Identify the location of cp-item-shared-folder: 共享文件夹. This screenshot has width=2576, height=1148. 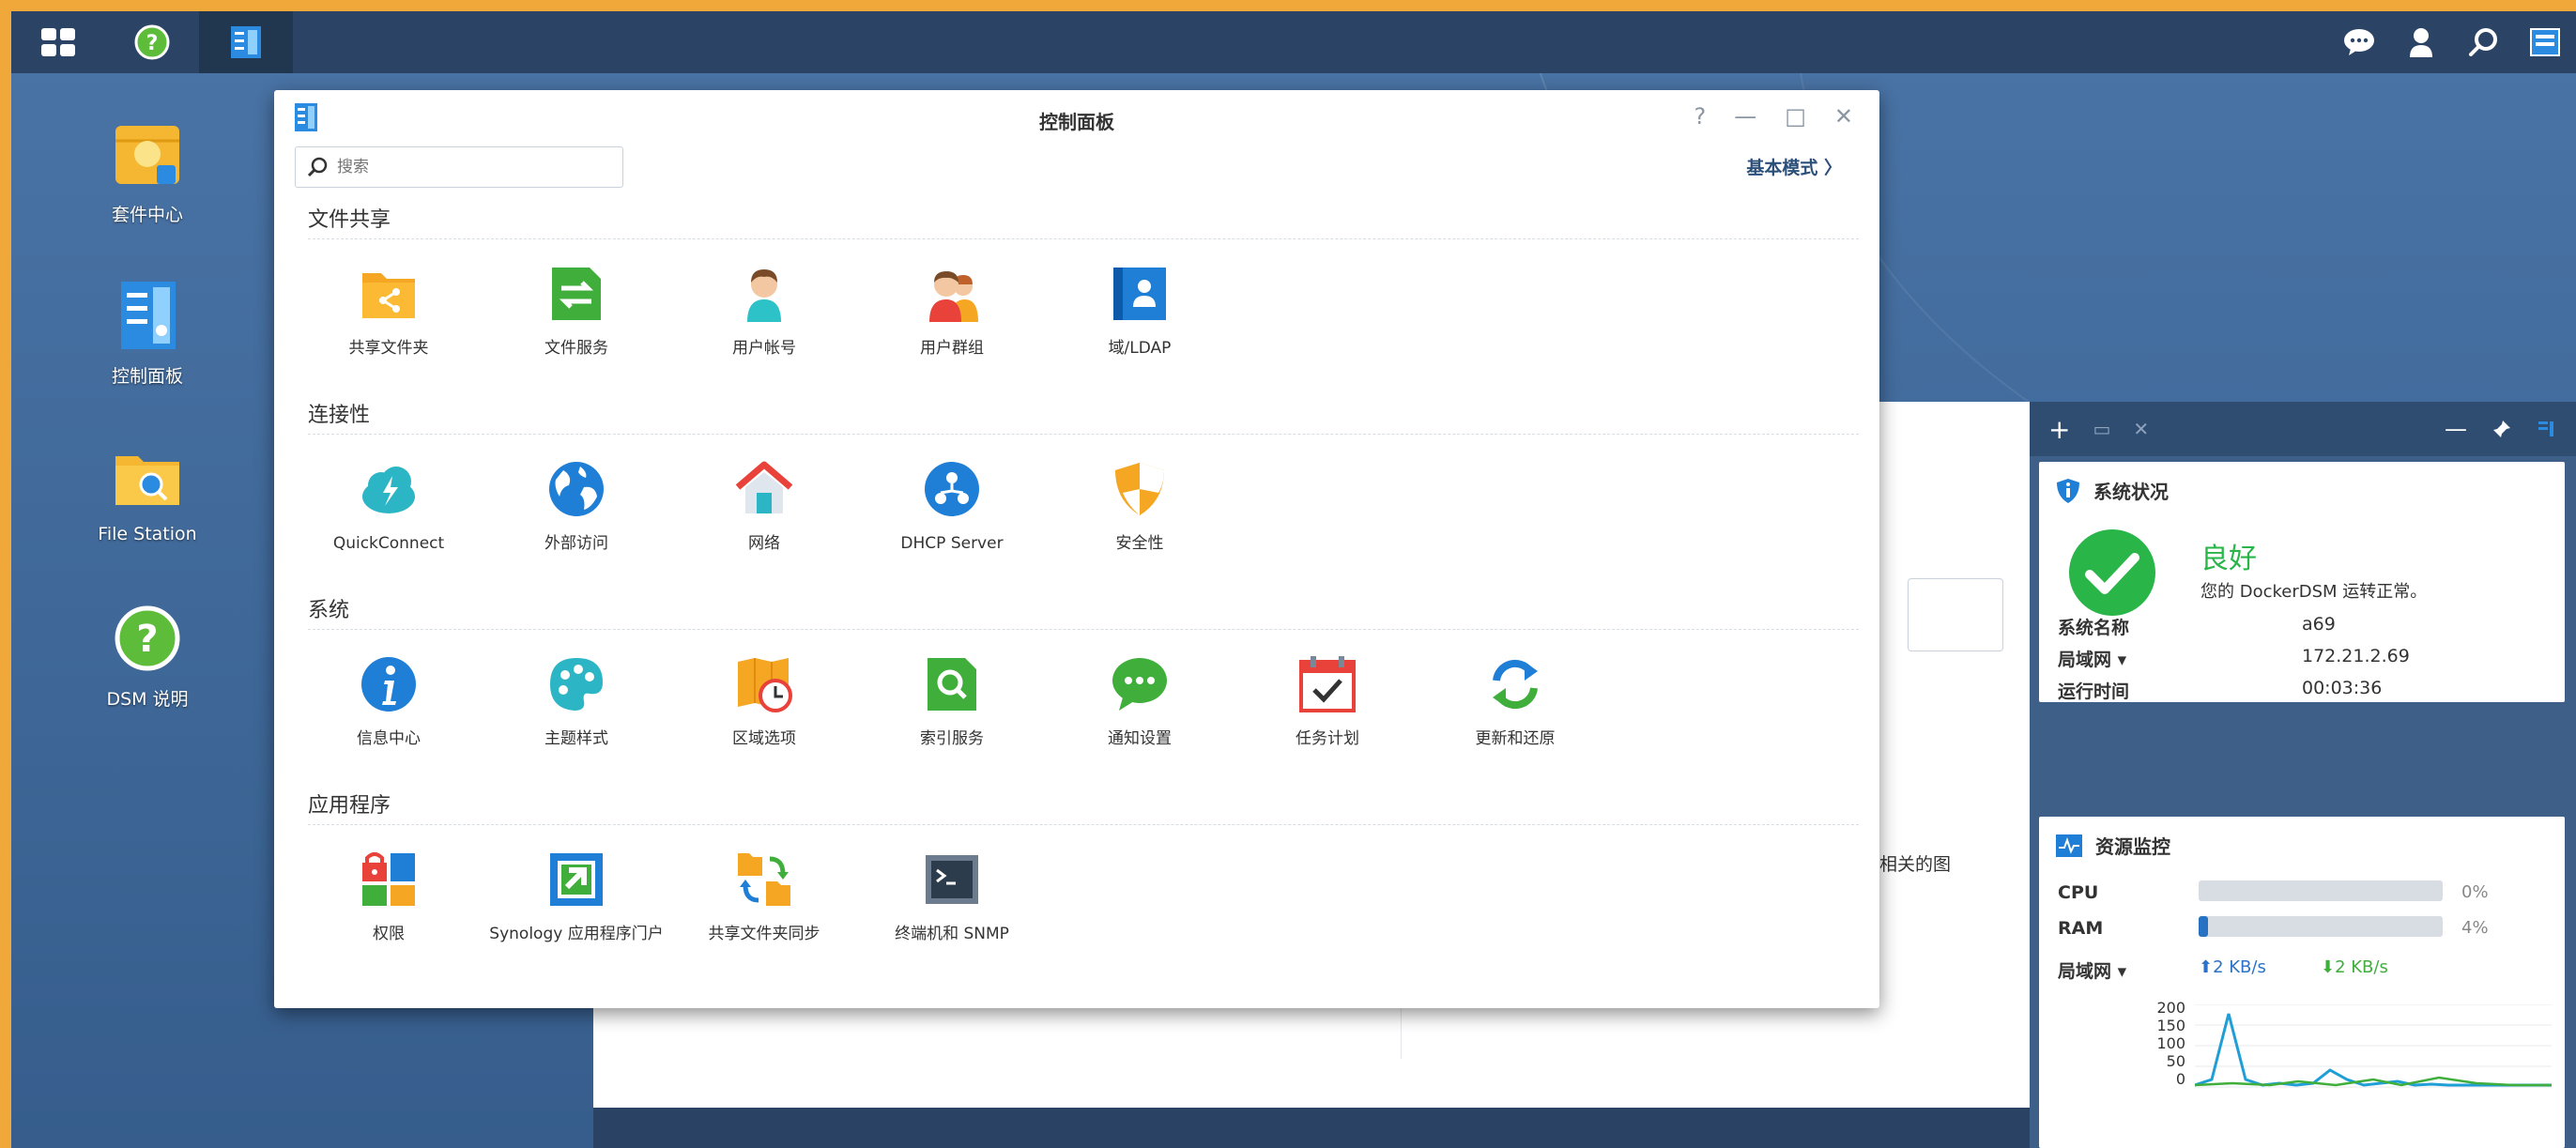
(389, 312).